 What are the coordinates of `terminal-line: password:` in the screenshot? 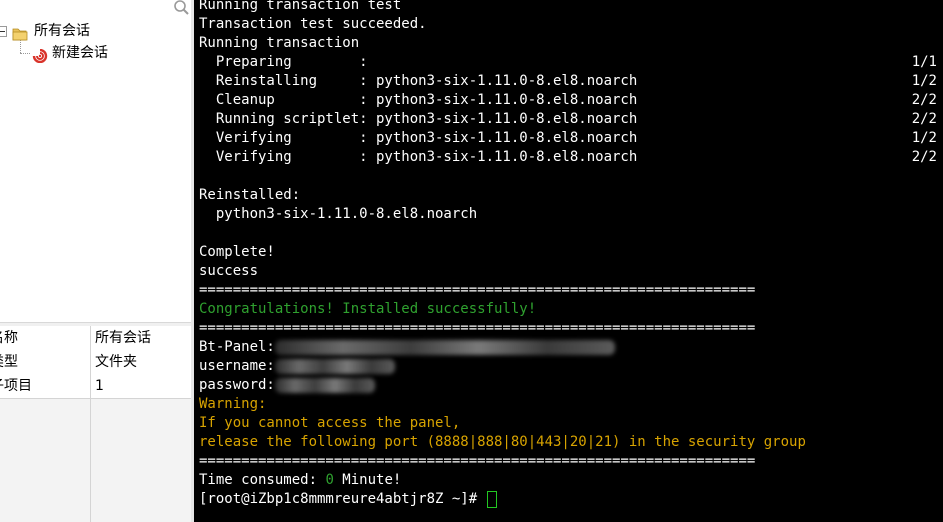 It's located at (571, 385).